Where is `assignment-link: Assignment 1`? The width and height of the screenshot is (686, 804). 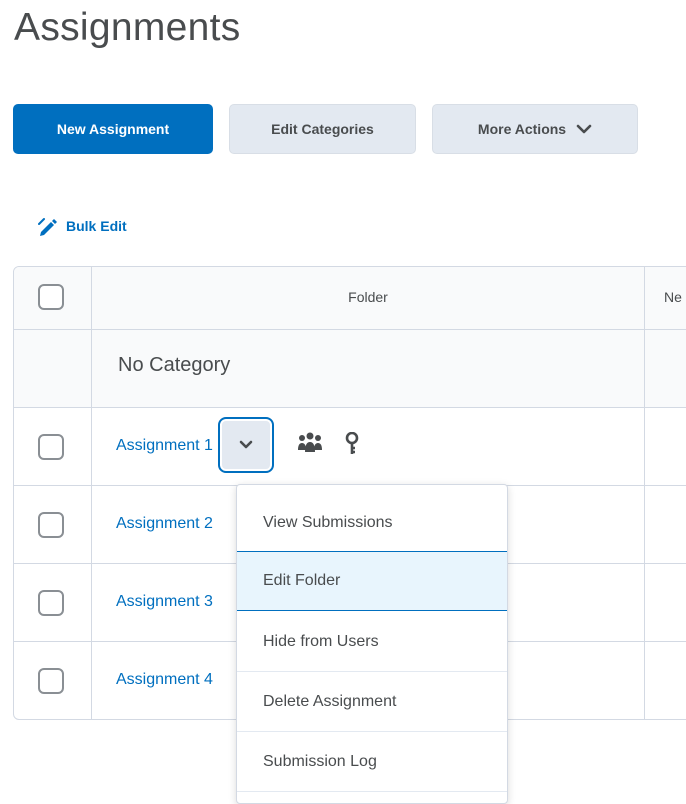
assignment-link: Assignment 1 is located at coordinates (164, 446).